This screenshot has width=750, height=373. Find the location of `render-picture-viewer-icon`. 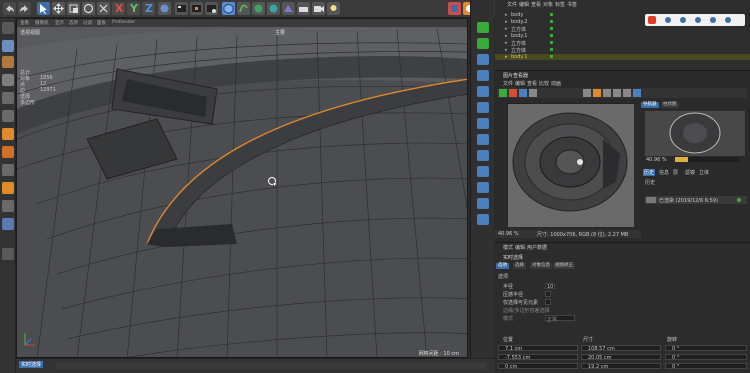

render-picture-viewer-icon is located at coordinates (196, 8).